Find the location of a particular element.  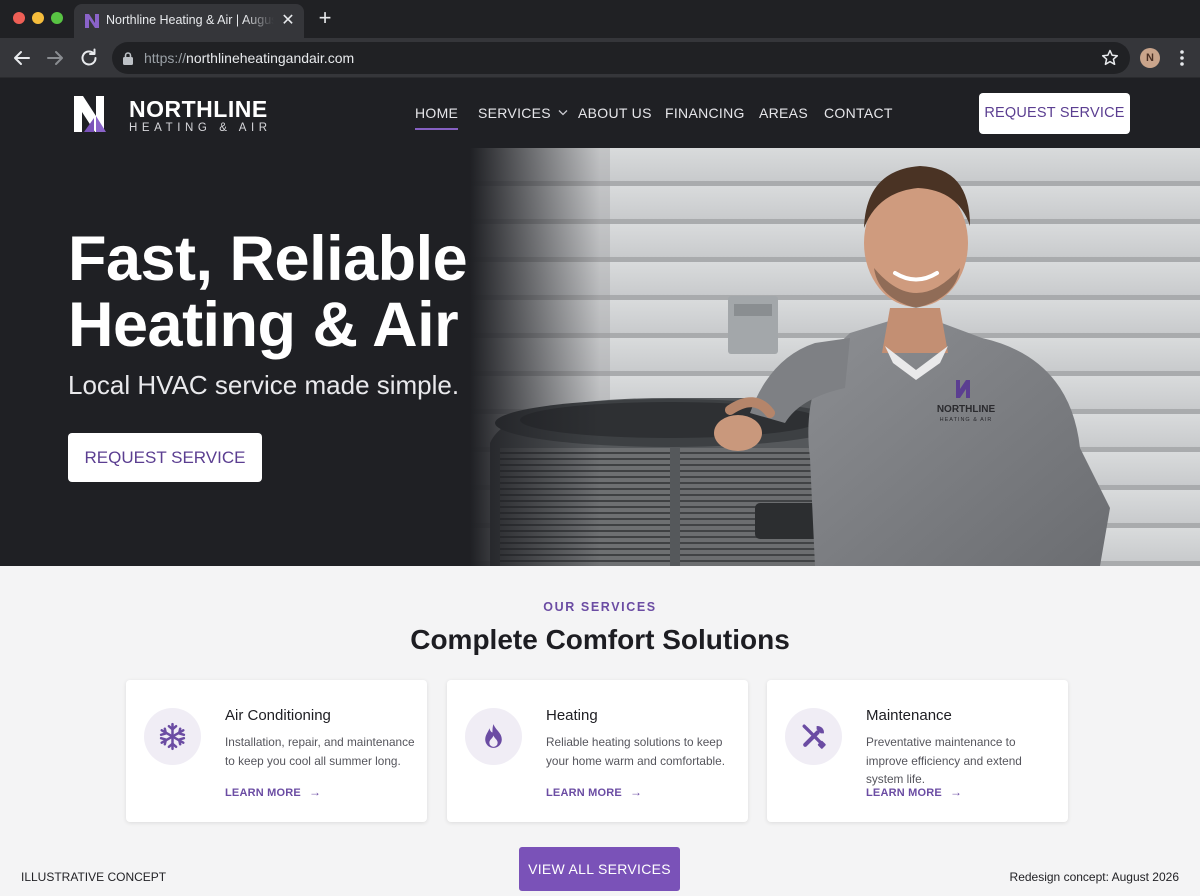

tools-icon is located at coordinates (814, 736).